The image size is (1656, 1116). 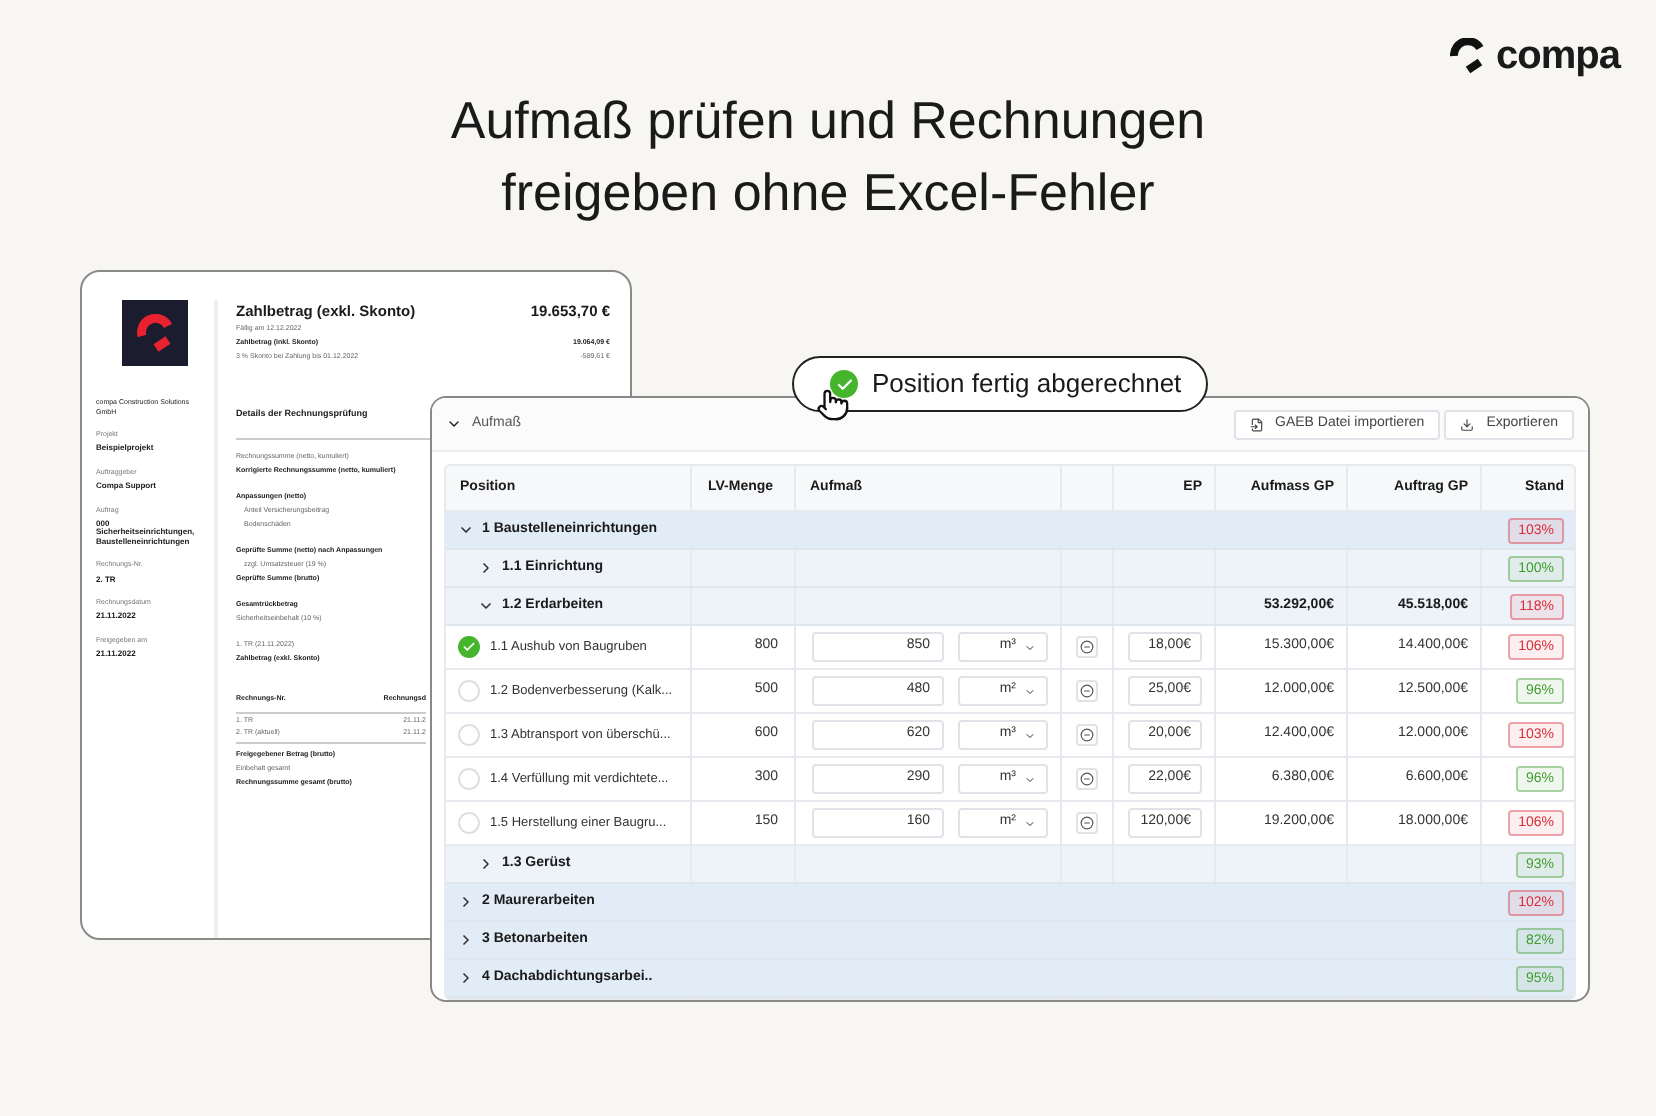 What do you see at coordinates (1468, 56) in the screenshot?
I see `logo-icon` at bounding box center [1468, 56].